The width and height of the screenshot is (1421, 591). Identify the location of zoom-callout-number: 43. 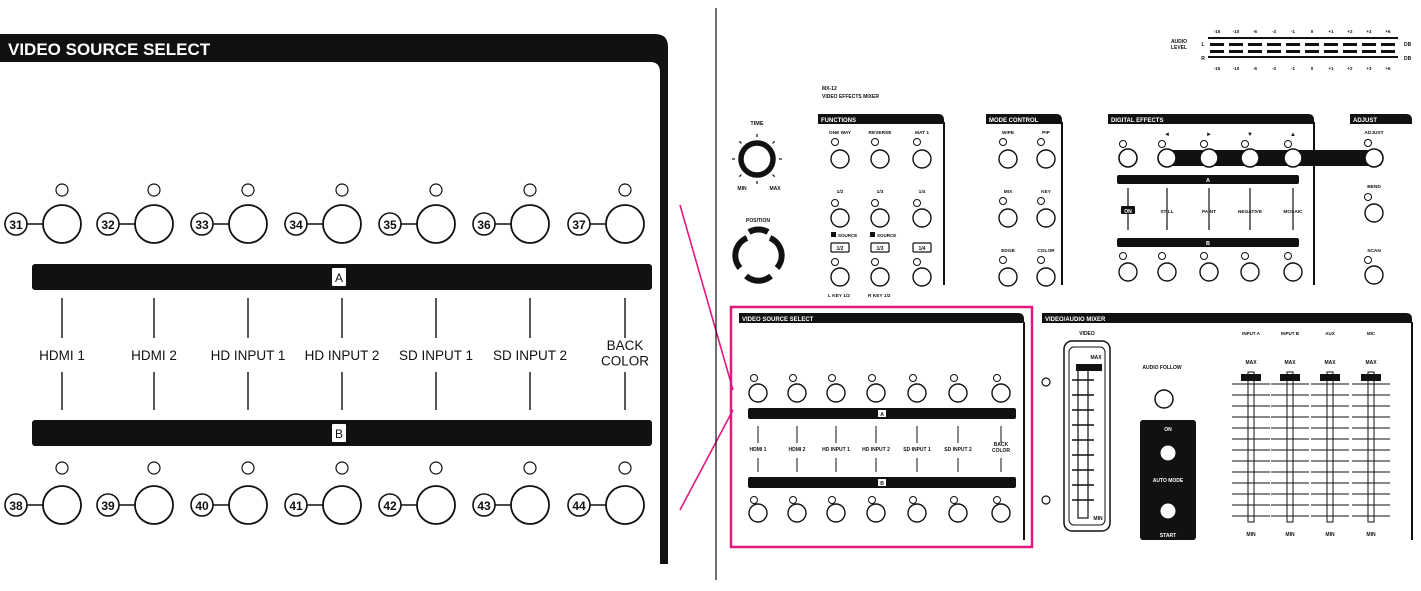
(484, 506).